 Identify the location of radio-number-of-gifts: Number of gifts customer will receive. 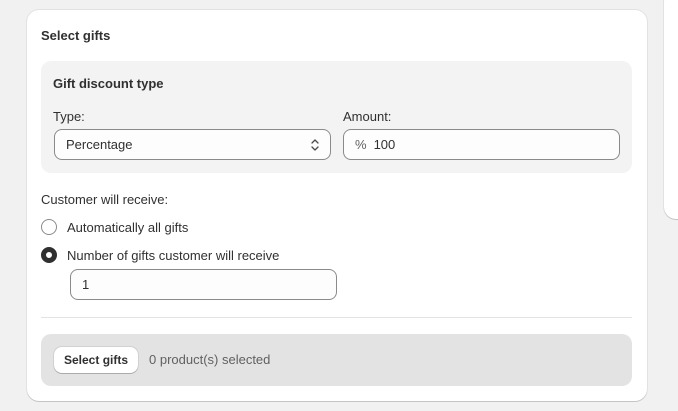
(160, 255).